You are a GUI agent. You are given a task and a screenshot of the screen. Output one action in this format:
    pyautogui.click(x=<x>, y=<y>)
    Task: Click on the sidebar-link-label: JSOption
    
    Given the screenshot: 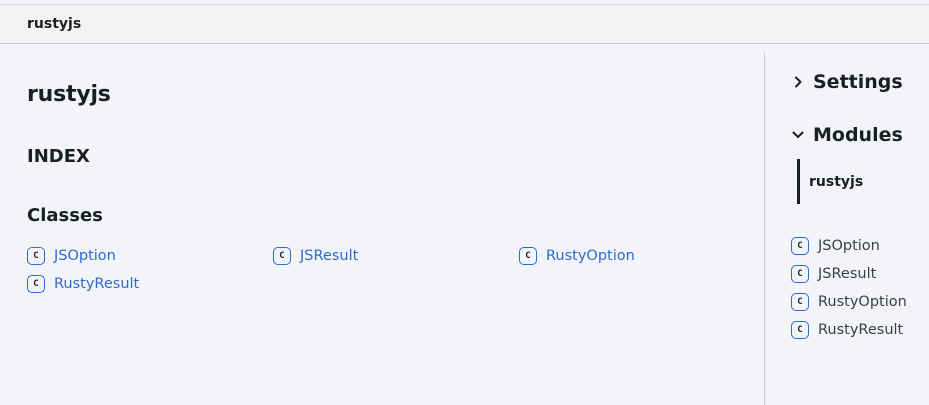 What is the action you would take?
    pyautogui.click(x=849, y=246)
    